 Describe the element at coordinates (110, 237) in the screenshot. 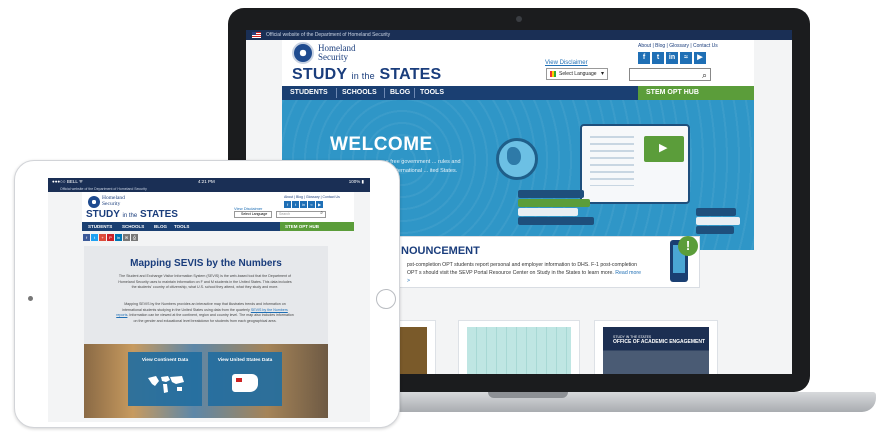

I see `share-pinterest-icon: P` at that location.